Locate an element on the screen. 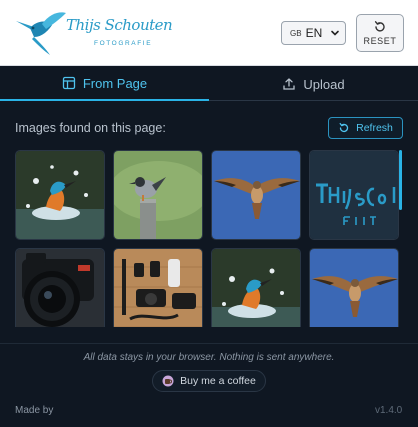 The height and width of the screenshot is (427, 418). logo-subtitle: FOTOGRAFIE is located at coordinates (123, 43).